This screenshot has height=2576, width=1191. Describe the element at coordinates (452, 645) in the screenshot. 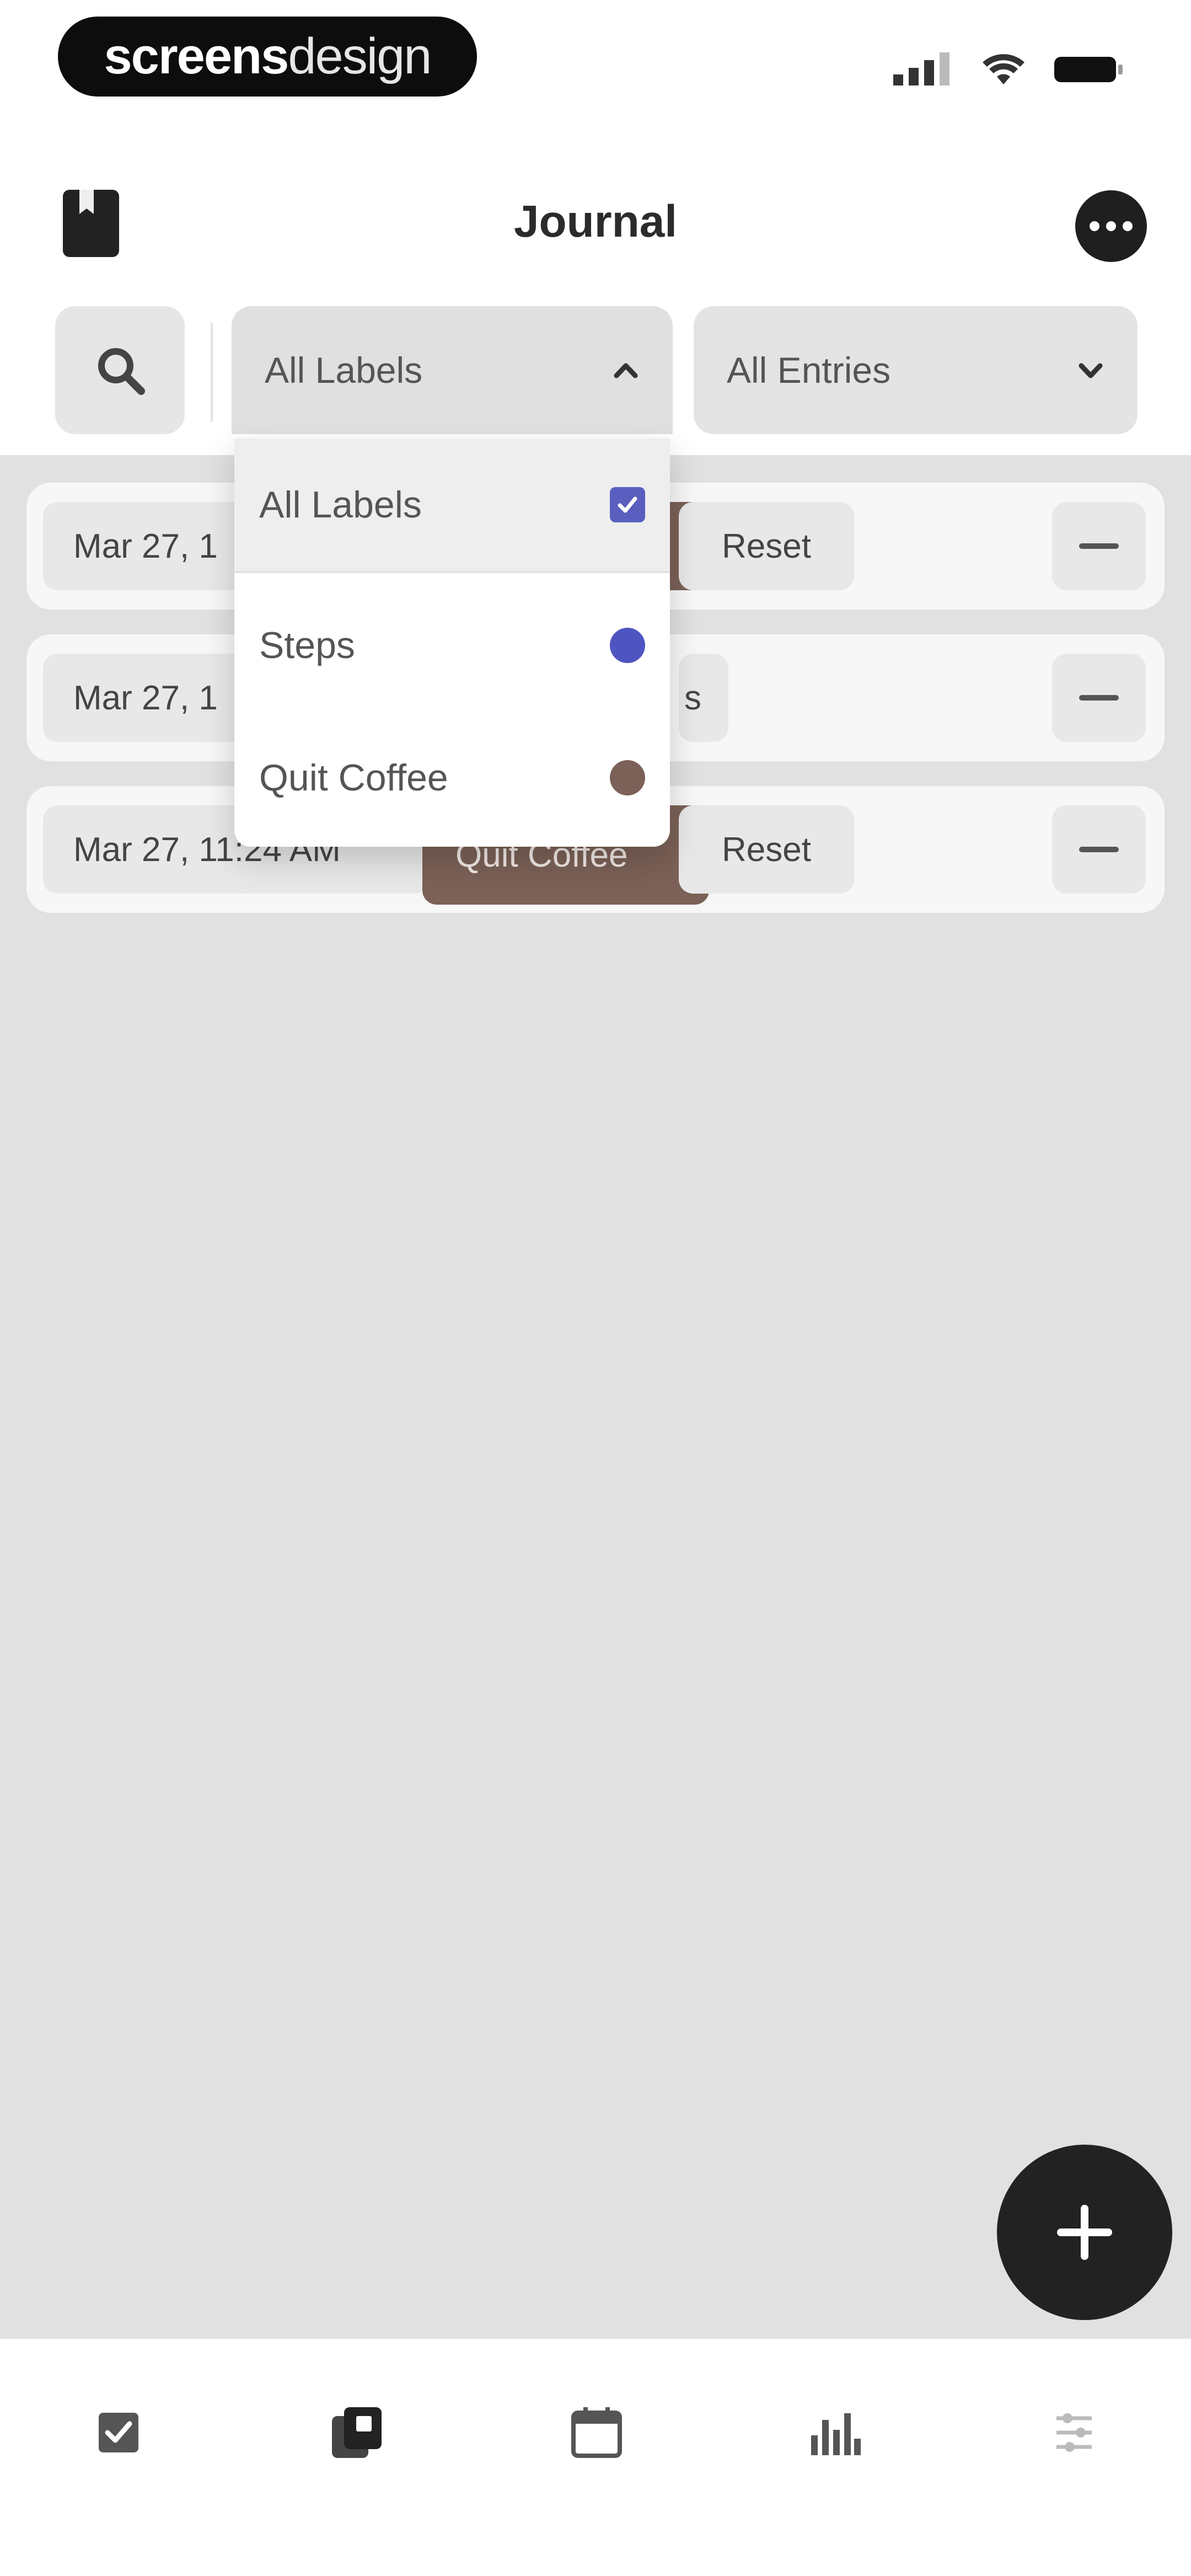

I see `dropdown-option-steps: Steps` at that location.